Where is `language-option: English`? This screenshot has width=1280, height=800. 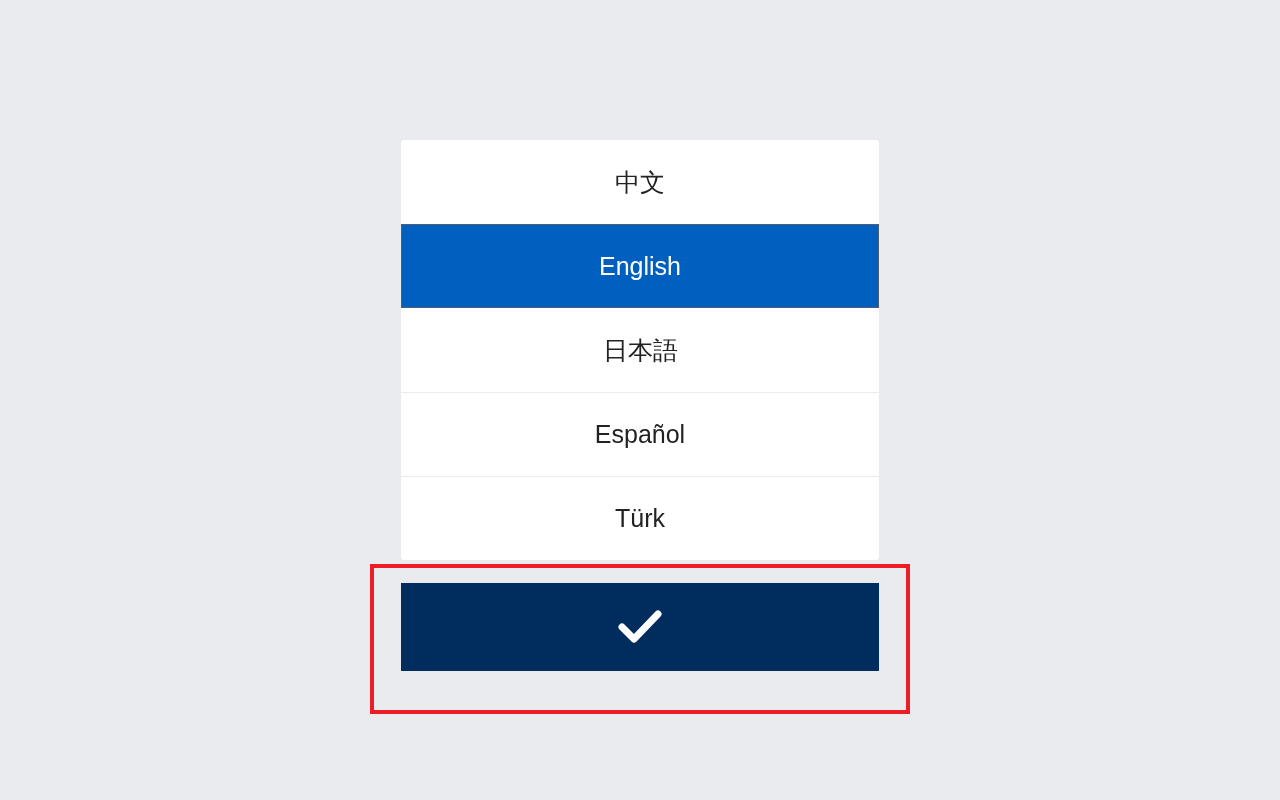
language-option: English is located at coordinates (640, 266).